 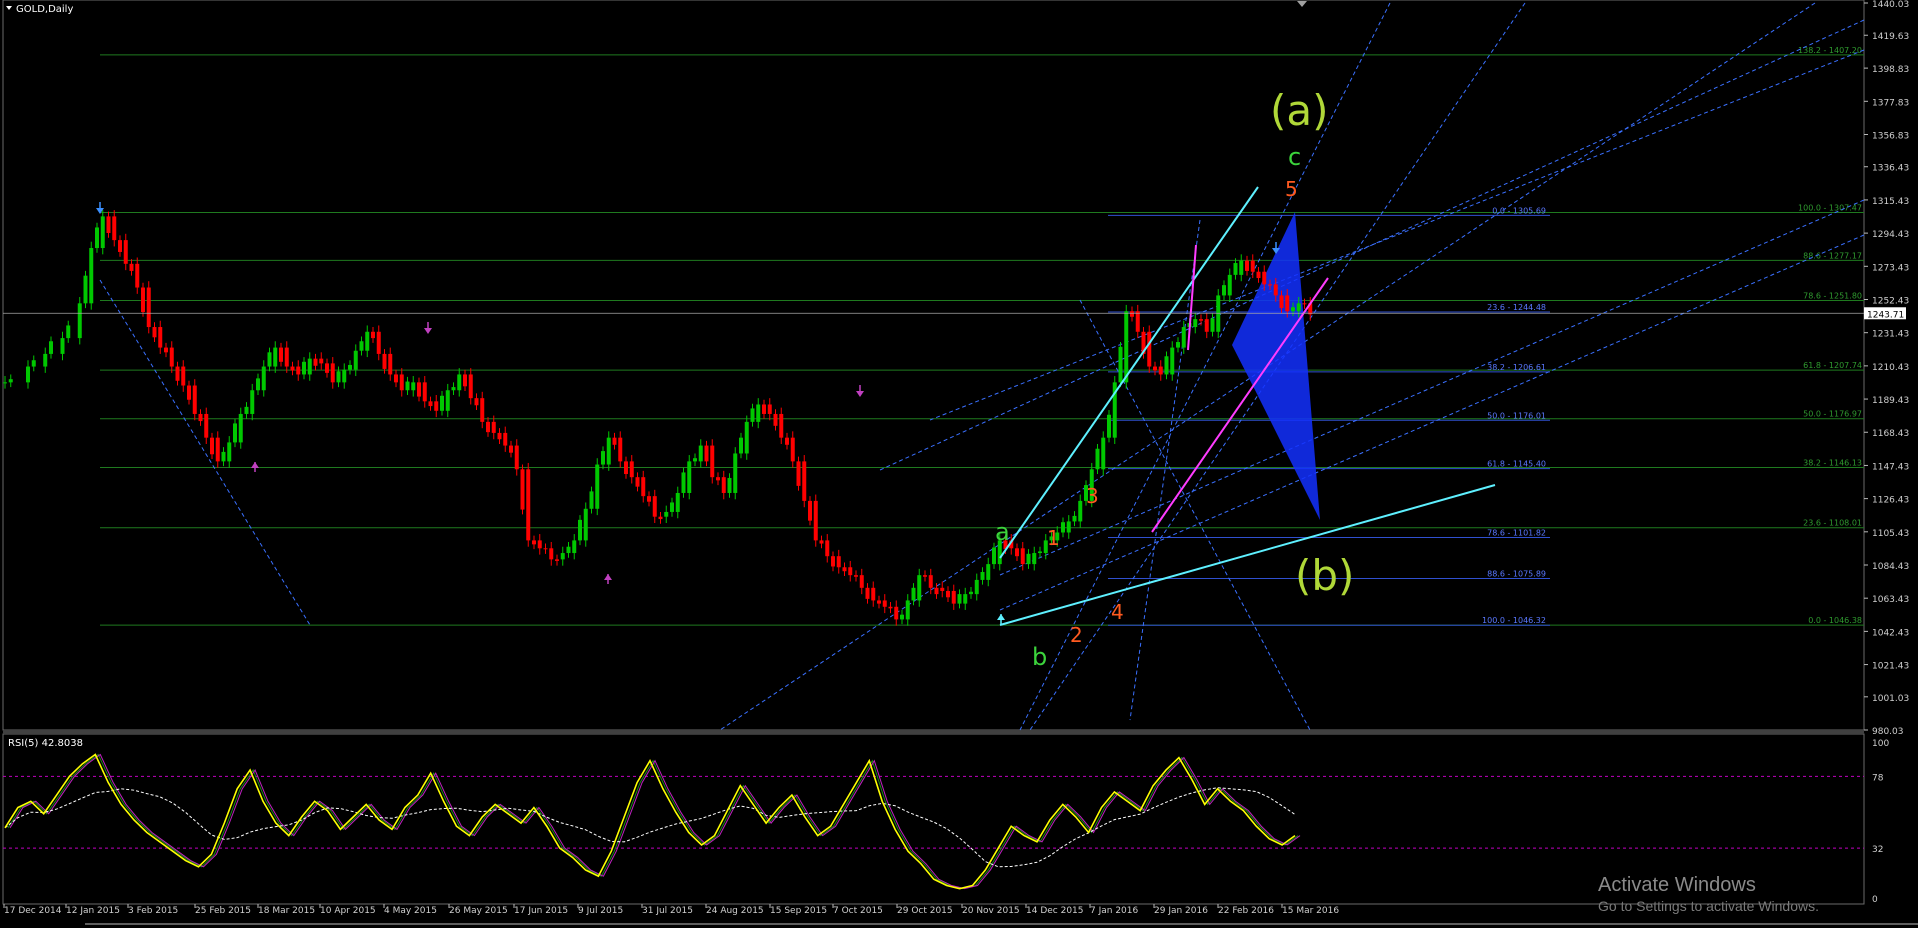 I want to click on fib-label-green: 38.2 - 1146.13, so click(x=1832, y=462).